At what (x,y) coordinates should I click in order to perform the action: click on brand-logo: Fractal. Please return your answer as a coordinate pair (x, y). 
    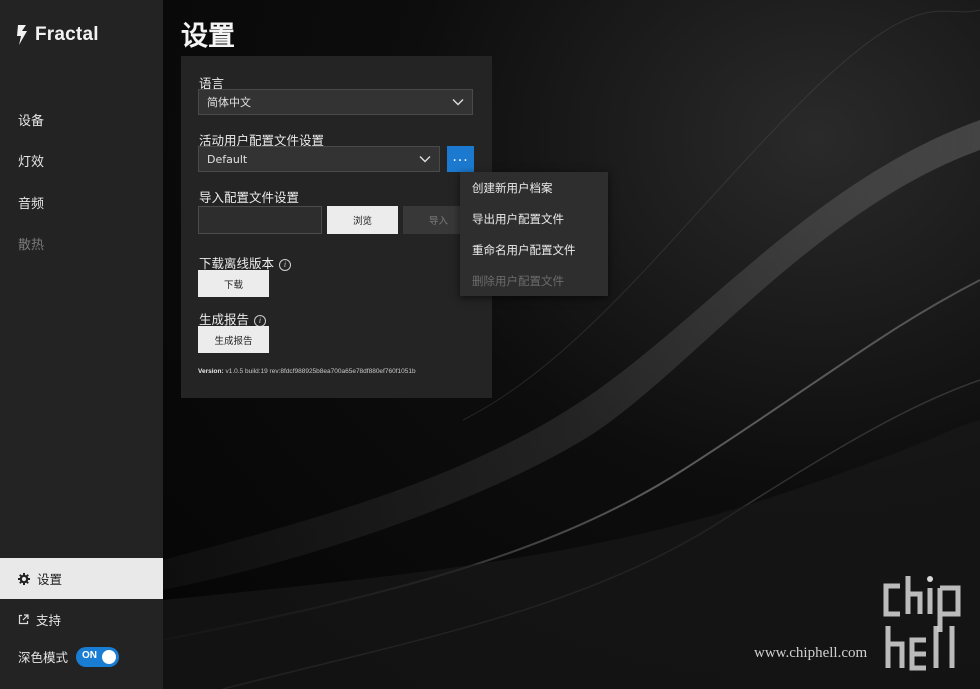
    Looking at the image, I should click on (58, 35).